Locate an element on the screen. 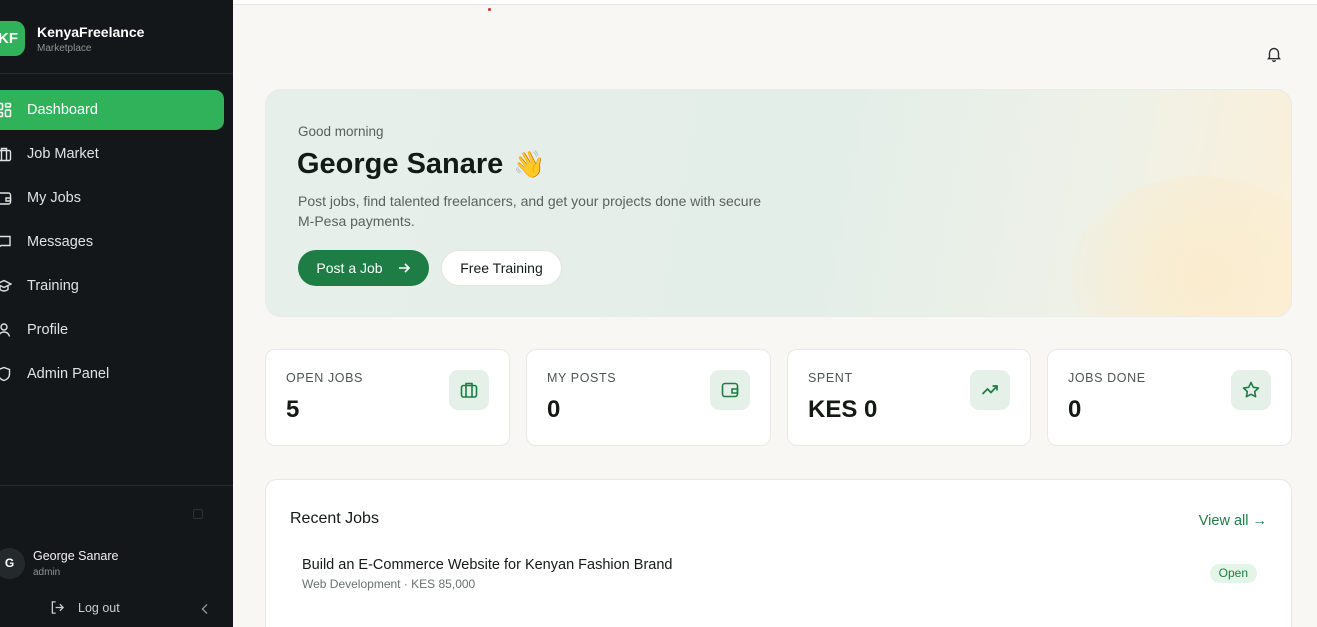 This screenshot has width=1317, height=627. sidebar-divider is located at coordinates (116, 485).